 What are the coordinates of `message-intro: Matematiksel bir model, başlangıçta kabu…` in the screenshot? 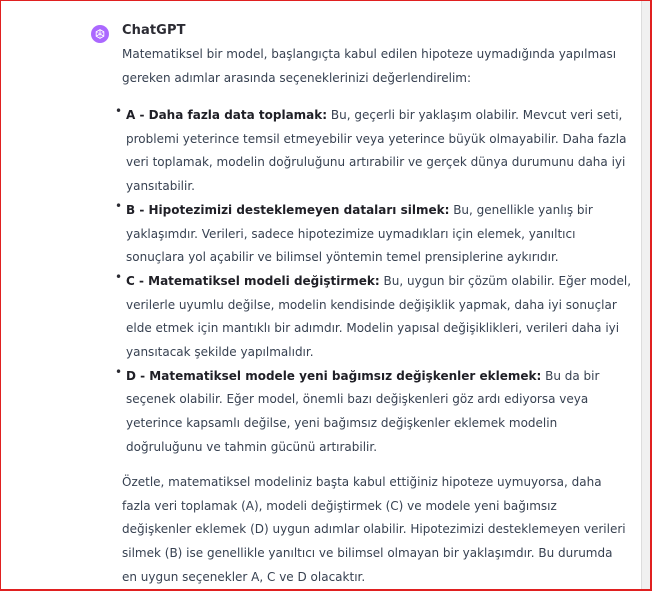 It's located at (369, 66).